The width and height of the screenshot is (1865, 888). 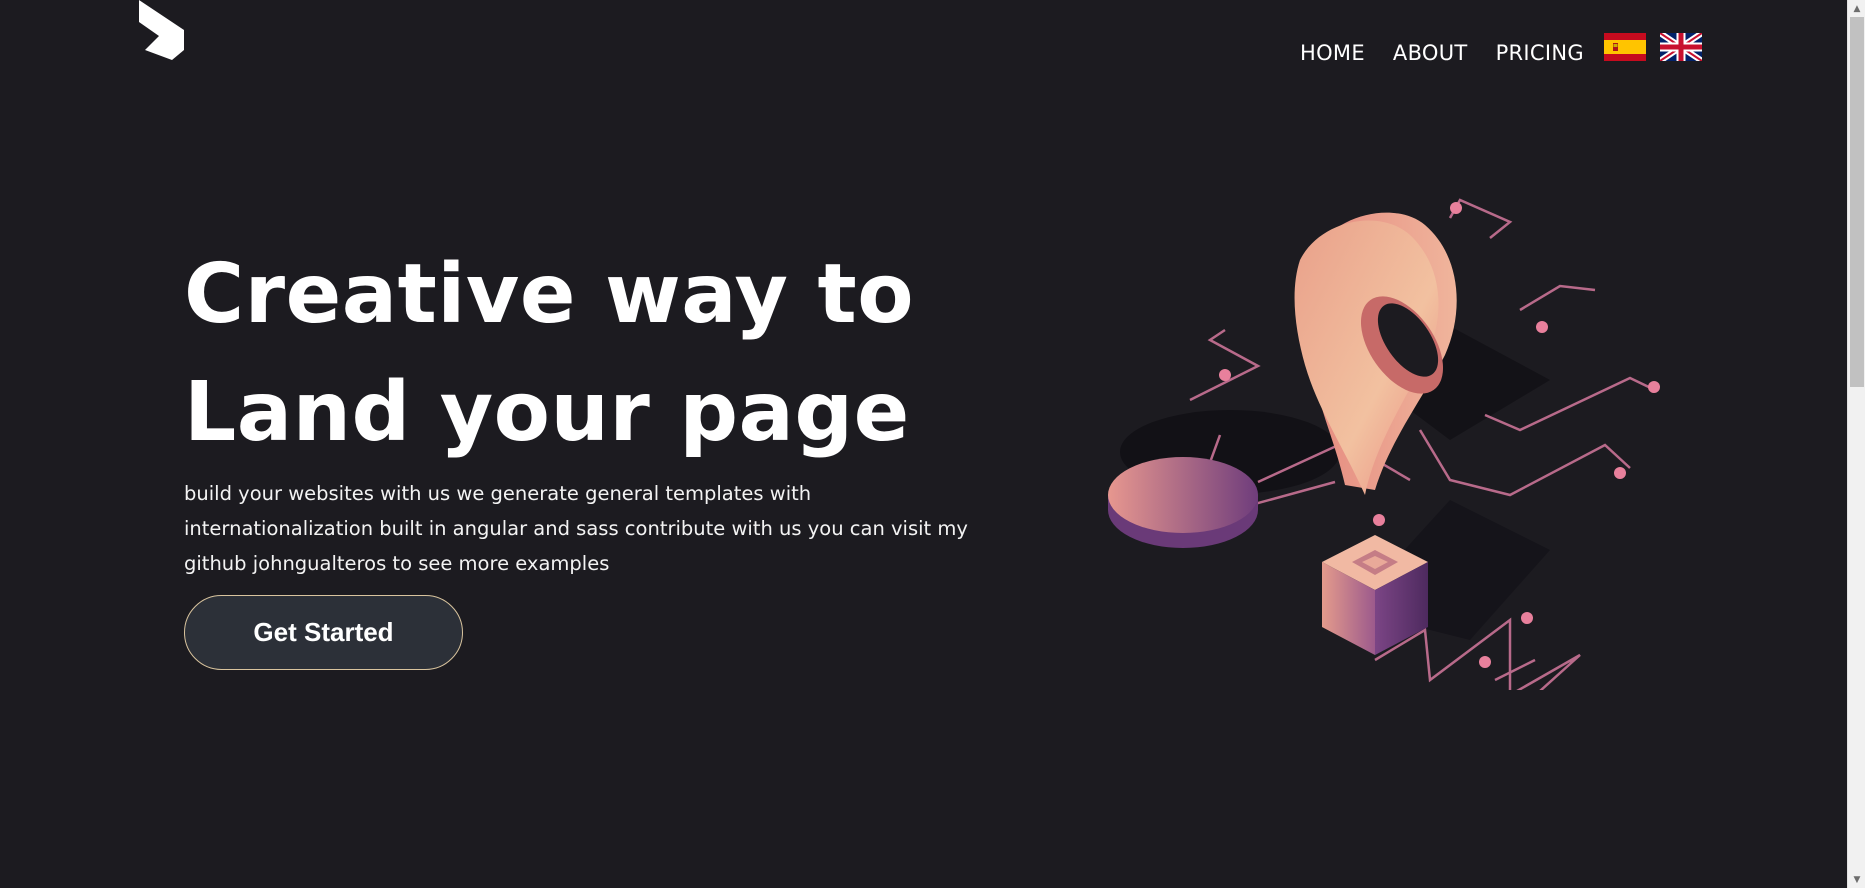 What do you see at coordinates (161, 31) in the screenshot?
I see `brand-logo-icon` at bounding box center [161, 31].